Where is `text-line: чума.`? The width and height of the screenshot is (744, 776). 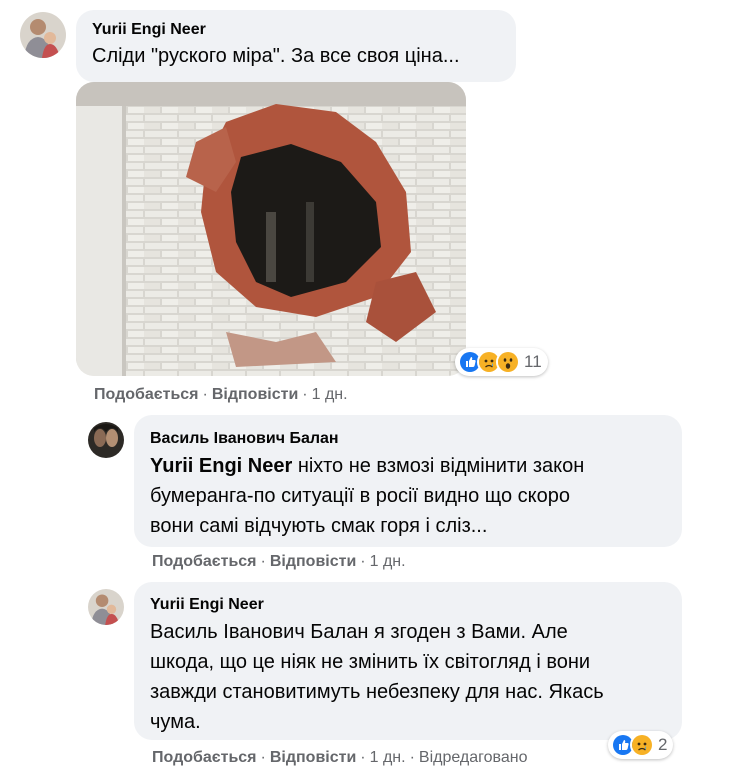
text-line: чума. is located at coordinates (175, 722).